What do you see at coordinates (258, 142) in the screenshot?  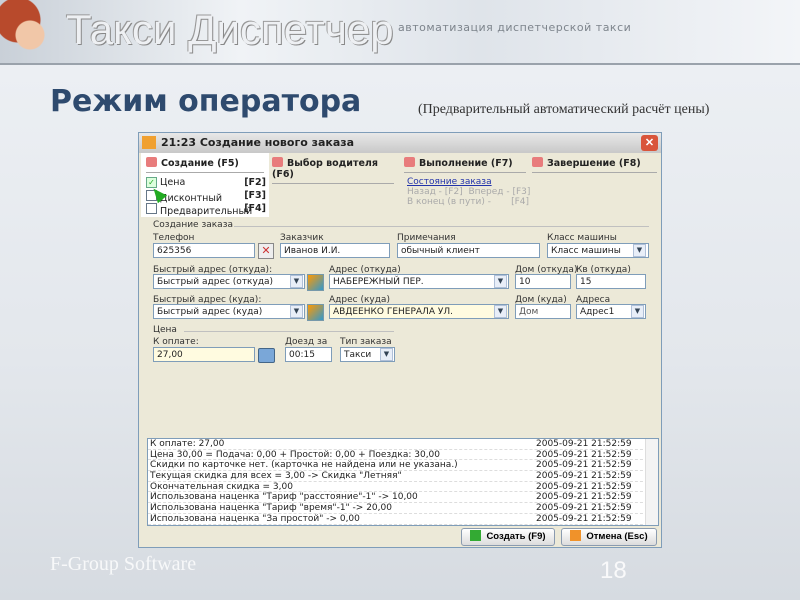 I see `window-title: 21:23 Создание нового заказа` at bounding box center [258, 142].